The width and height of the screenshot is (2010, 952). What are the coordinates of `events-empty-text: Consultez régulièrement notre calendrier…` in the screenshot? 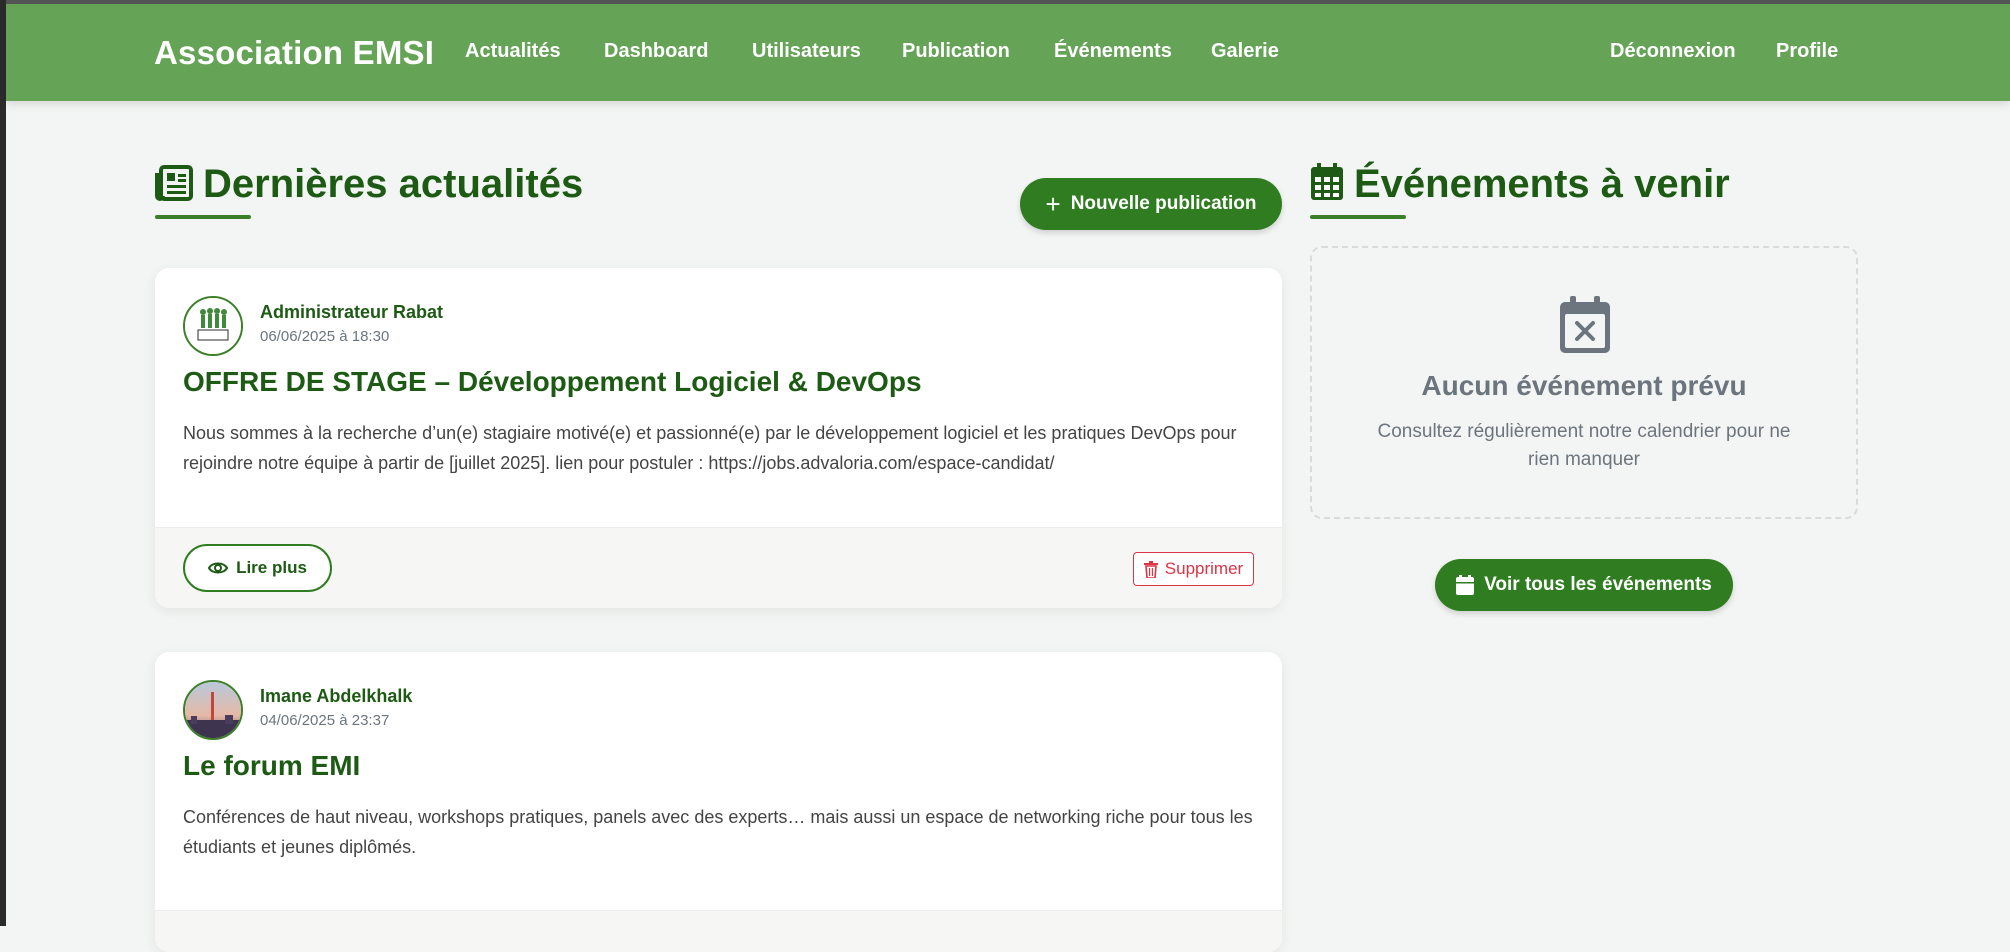 It's located at (1584, 445).